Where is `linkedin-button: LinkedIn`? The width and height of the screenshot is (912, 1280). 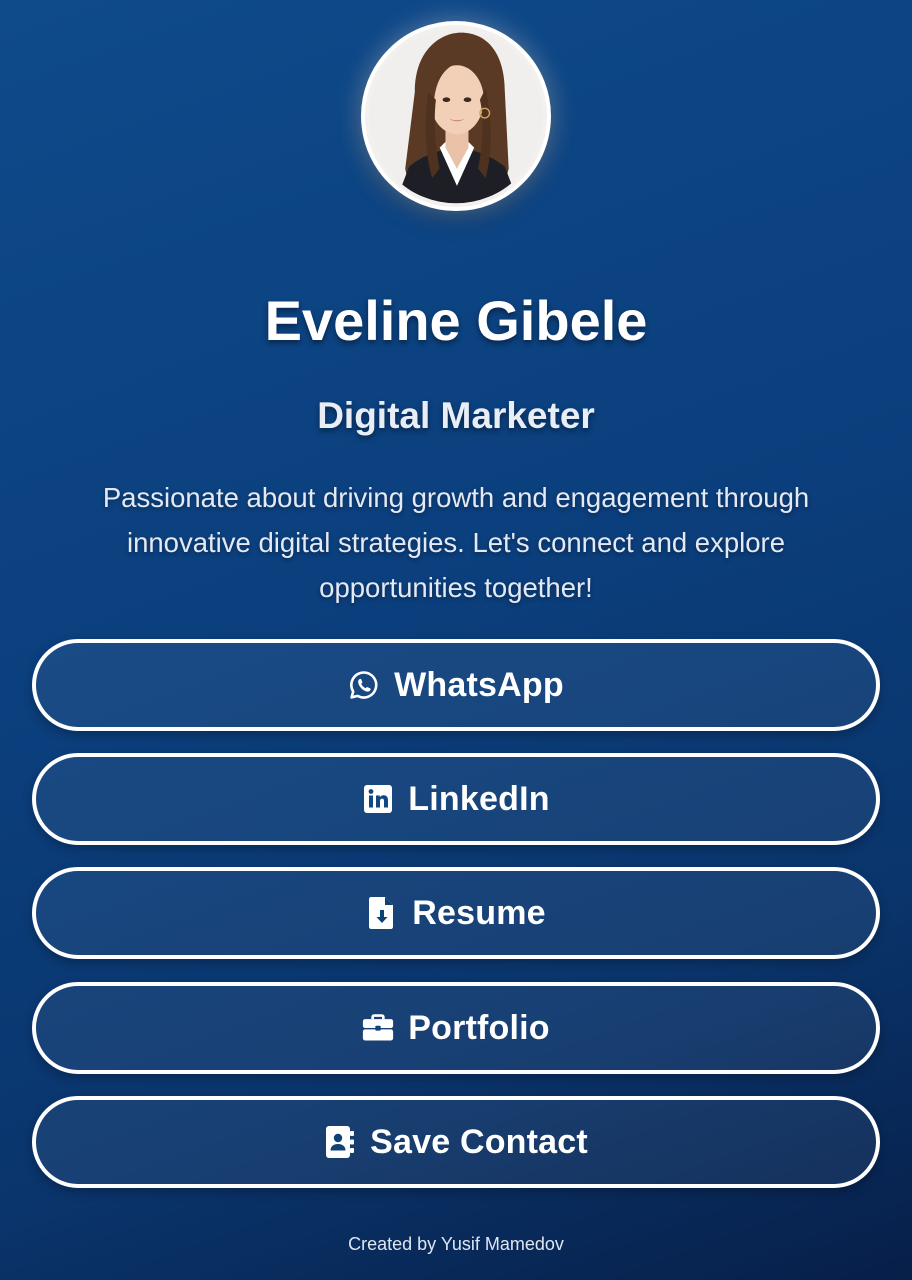
linkedin-button: LinkedIn is located at coordinates (456, 799).